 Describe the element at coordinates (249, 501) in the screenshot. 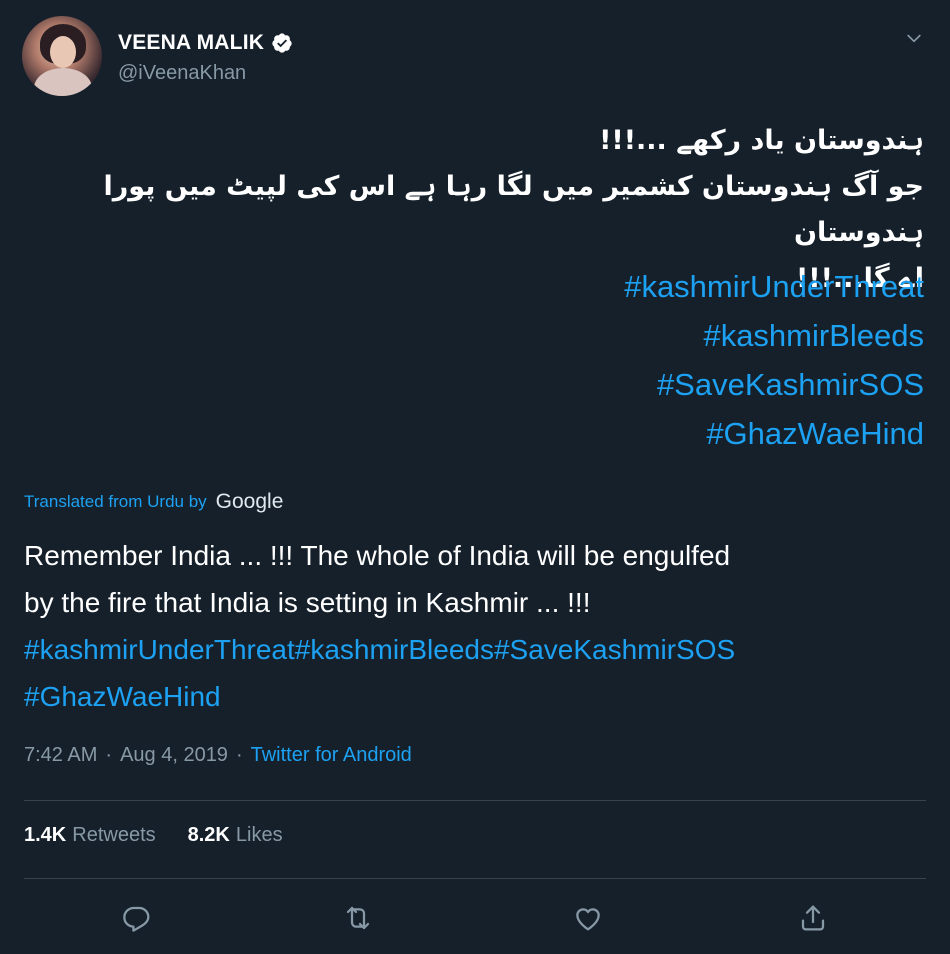

I see `google-logo: Google` at that location.